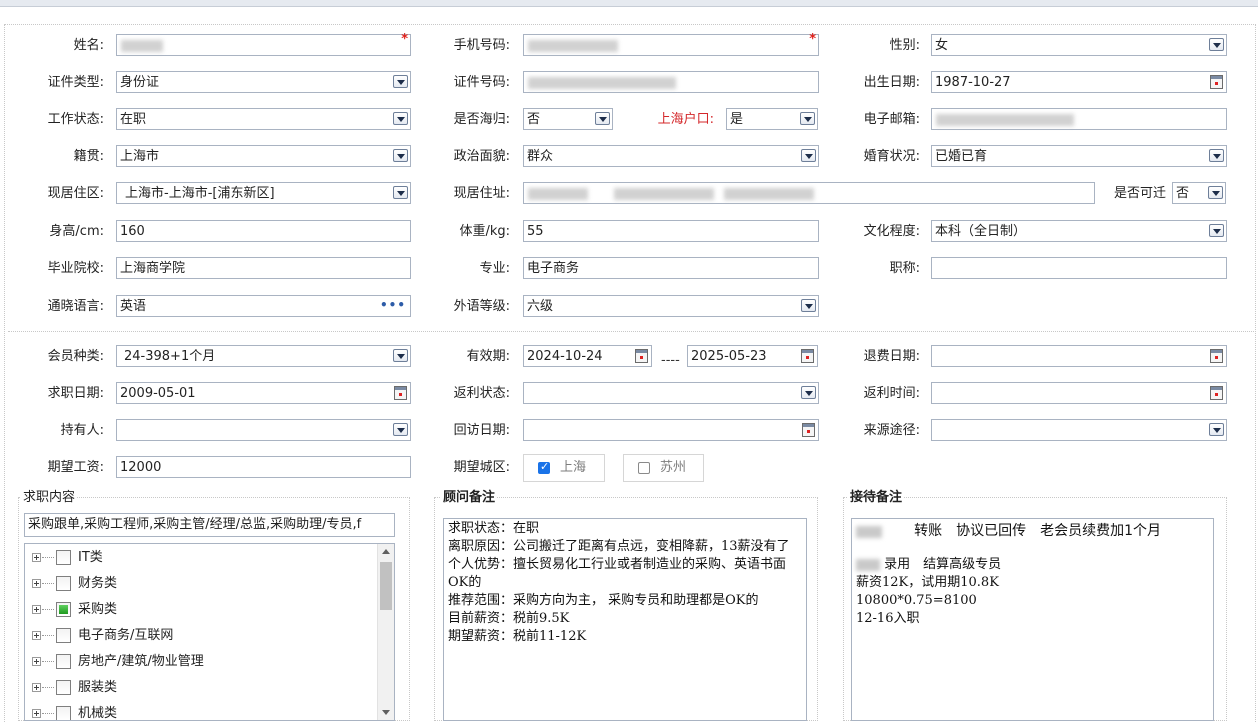 This screenshot has height=722, width=1258. What do you see at coordinates (587, 356) in the screenshot?
I see `valid-from-field: 2024-10-24` at bounding box center [587, 356].